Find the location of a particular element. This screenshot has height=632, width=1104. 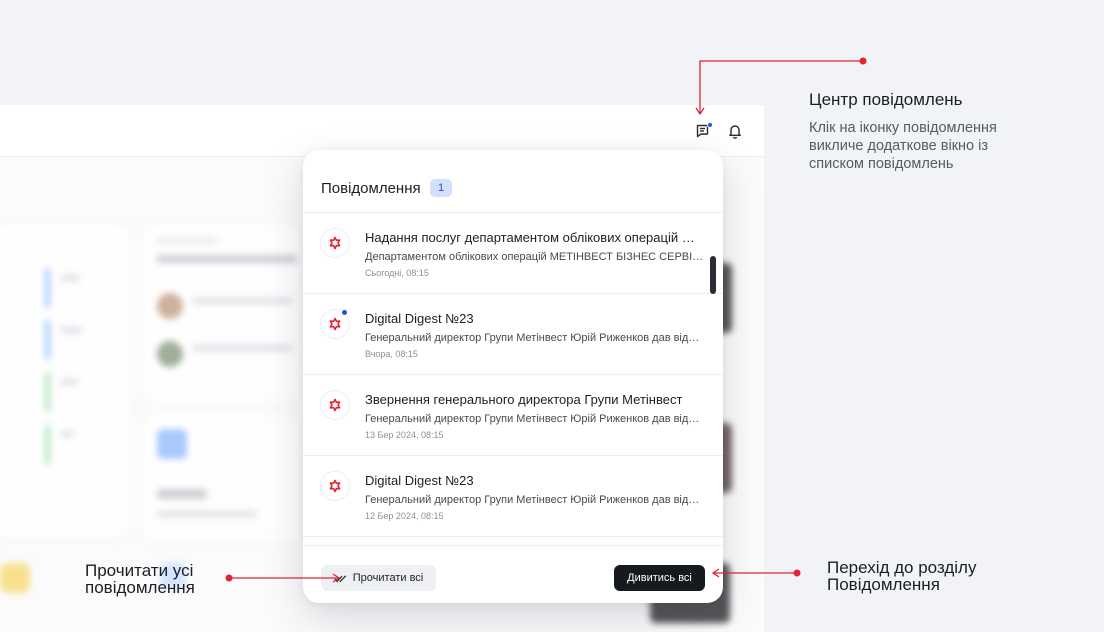

notification-time: Сьогодні, 08:15 is located at coordinates (397, 273).